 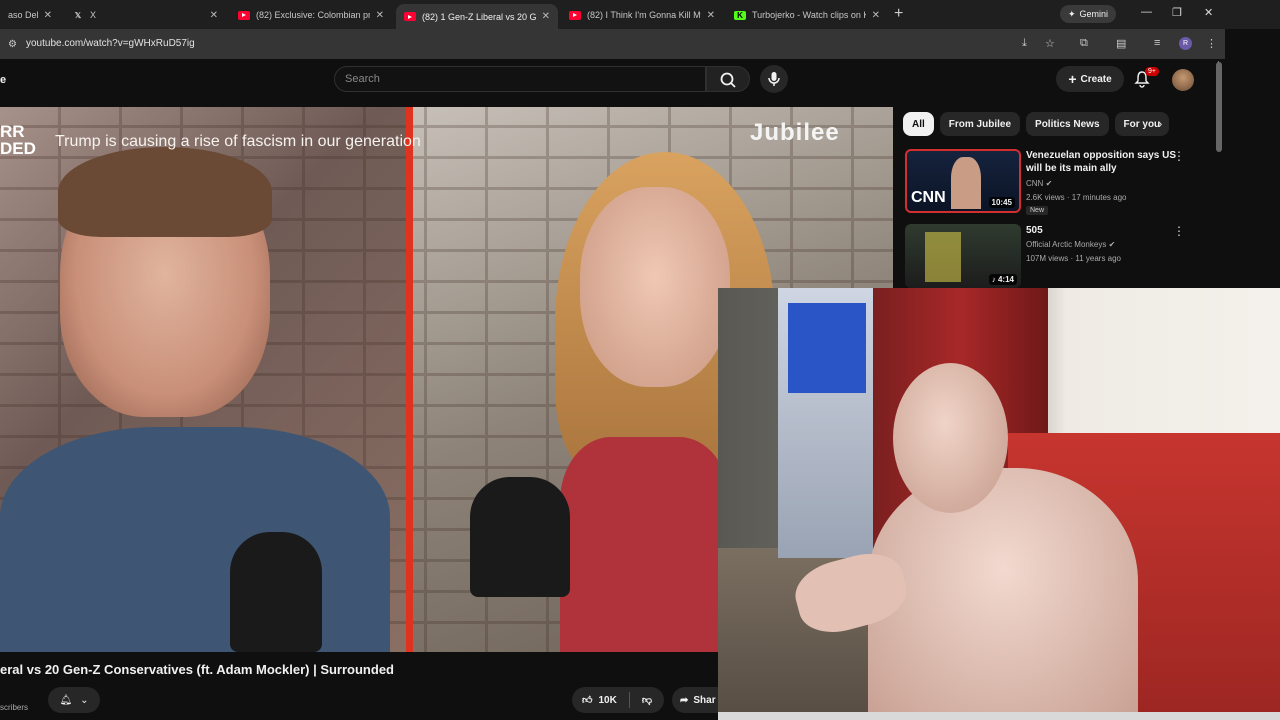 What do you see at coordinates (1183, 80) in the screenshot?
I see `user-avatar` at bounding box center [1183, 80].